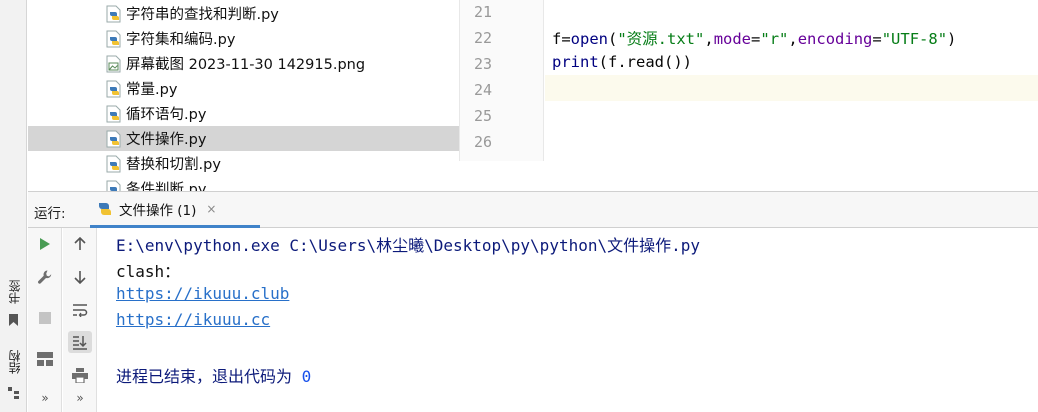 The image size is (1038, 412). I want to click on play-icon, so click(45, 244).